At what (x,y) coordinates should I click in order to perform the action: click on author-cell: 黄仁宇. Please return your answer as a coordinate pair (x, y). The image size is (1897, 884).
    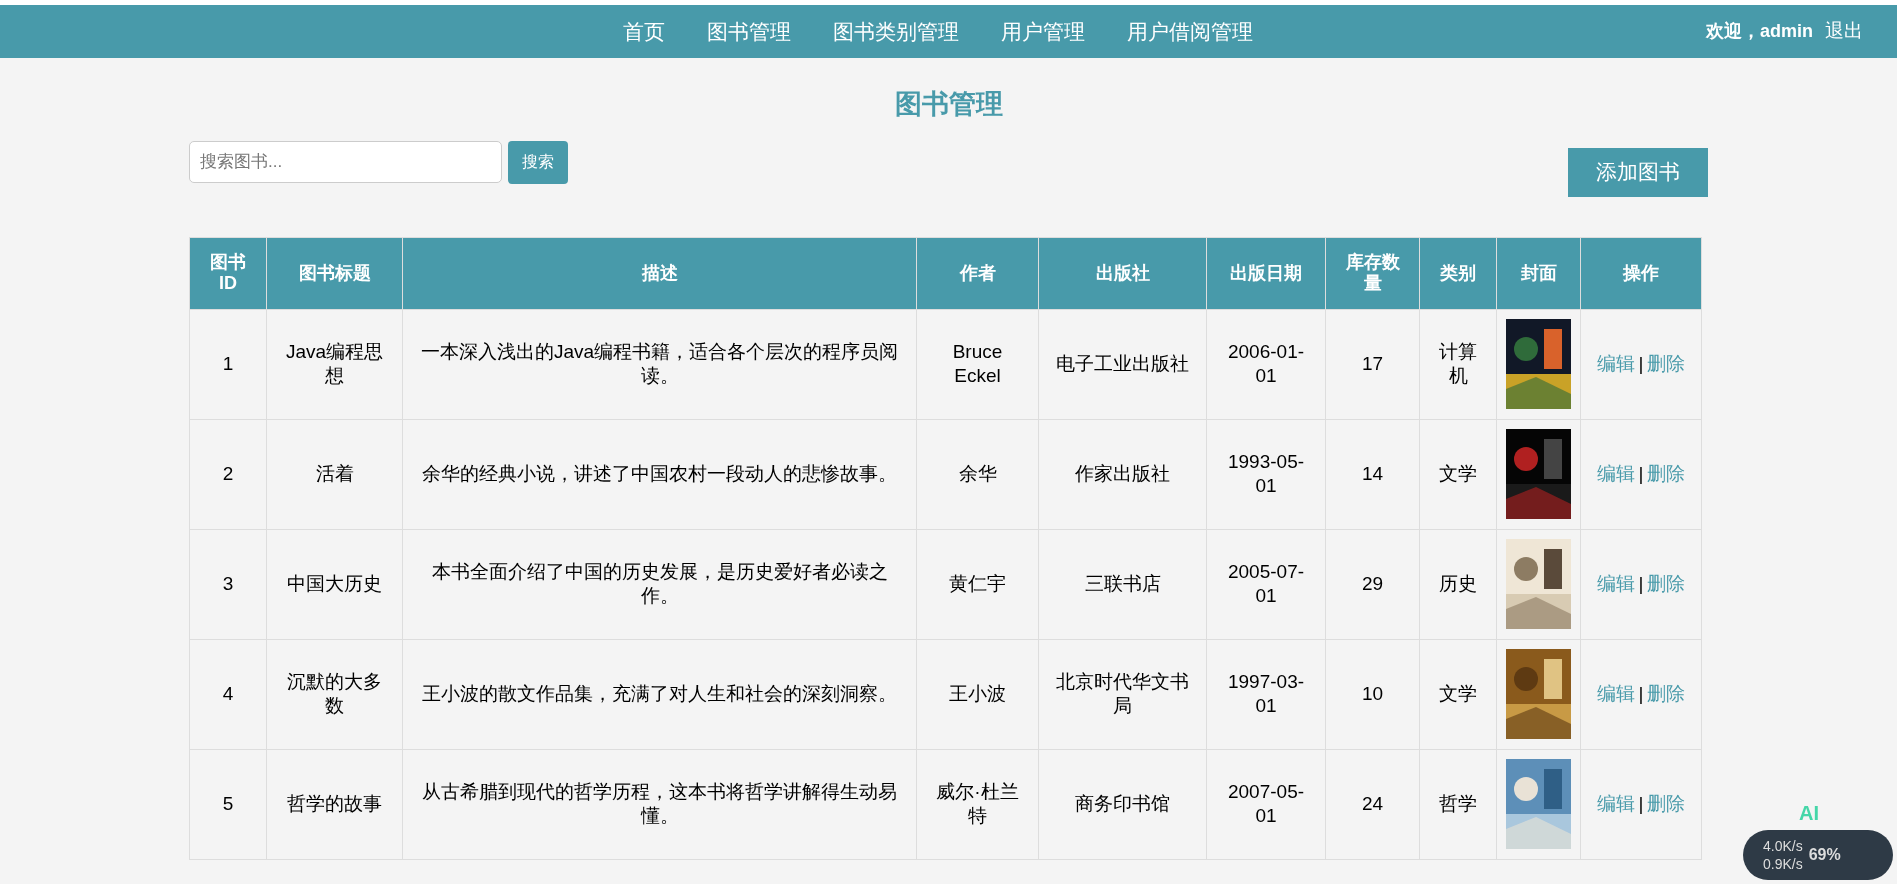
    Looking at the image, I should click on (977, 584).